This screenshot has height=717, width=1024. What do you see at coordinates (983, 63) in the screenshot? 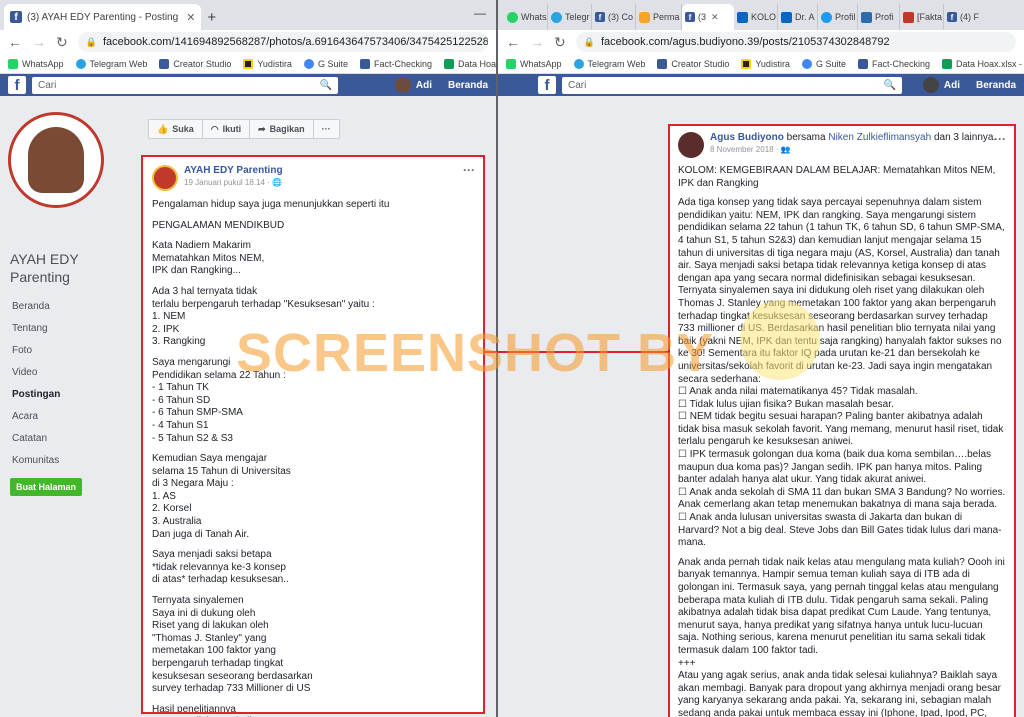
I see `bookmark-data-hoax: Data Hoax.xlsx - Goo` at bounding box center [983, 63].